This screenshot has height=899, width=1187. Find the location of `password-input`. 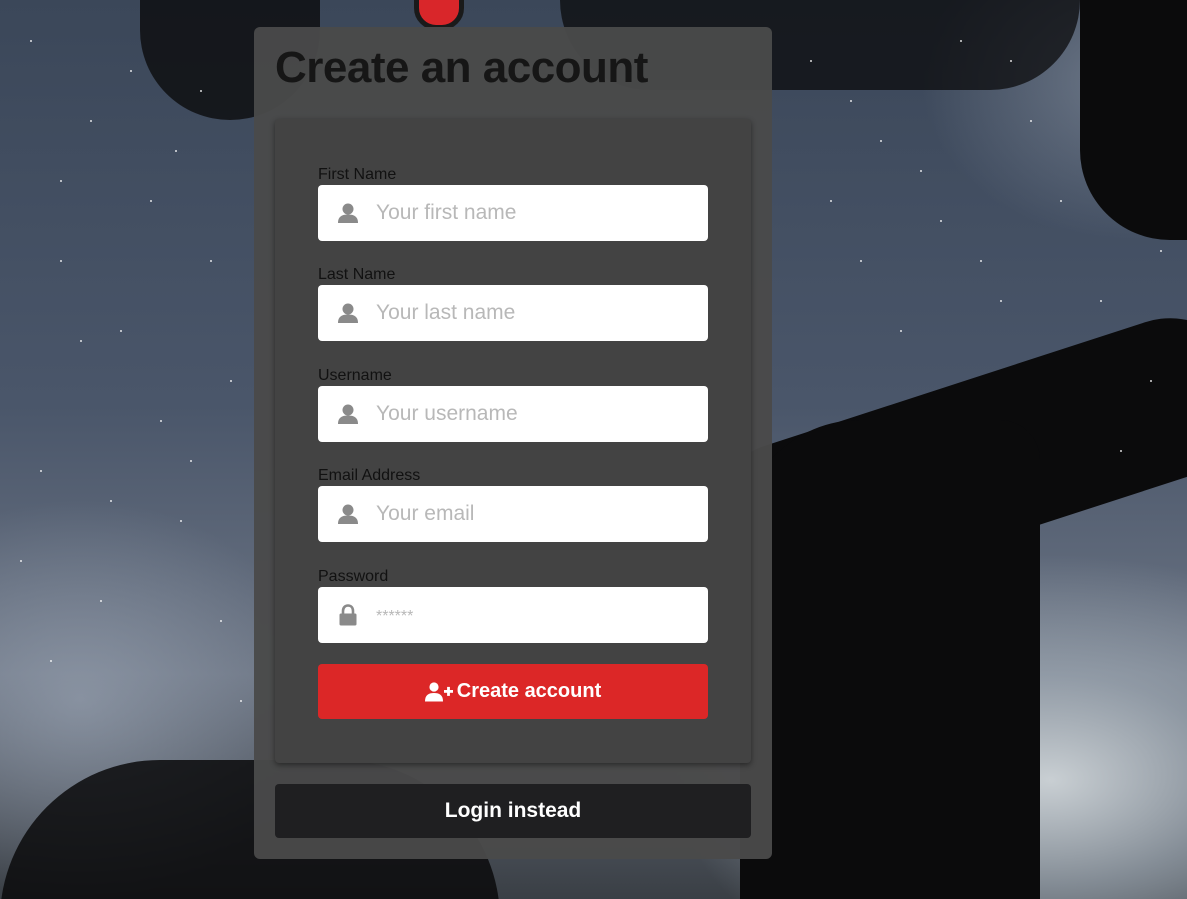

password-input is located at coordinates (513, 615).